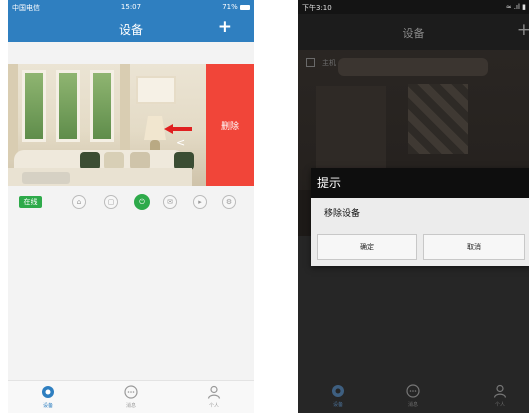 Image resolution: width=529 pixels, height=413 pixels. I want to click on status-bar: 下午3:10 ≈ .ıl ▮, so click(413, 7).